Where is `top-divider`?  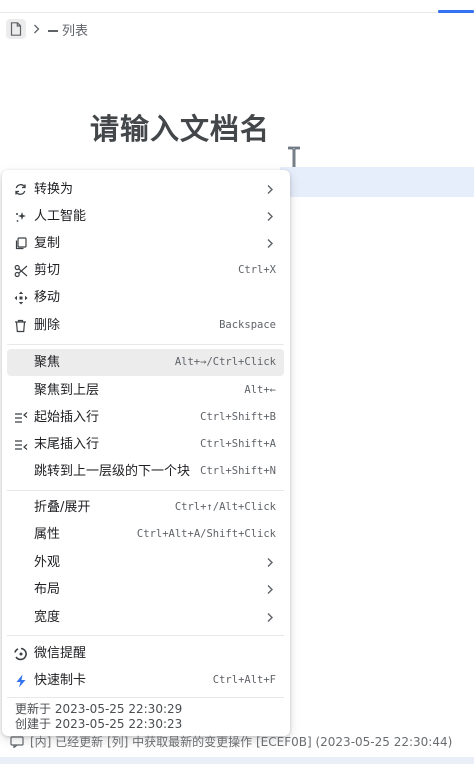
top-divider is located at coordinates (237, 12).